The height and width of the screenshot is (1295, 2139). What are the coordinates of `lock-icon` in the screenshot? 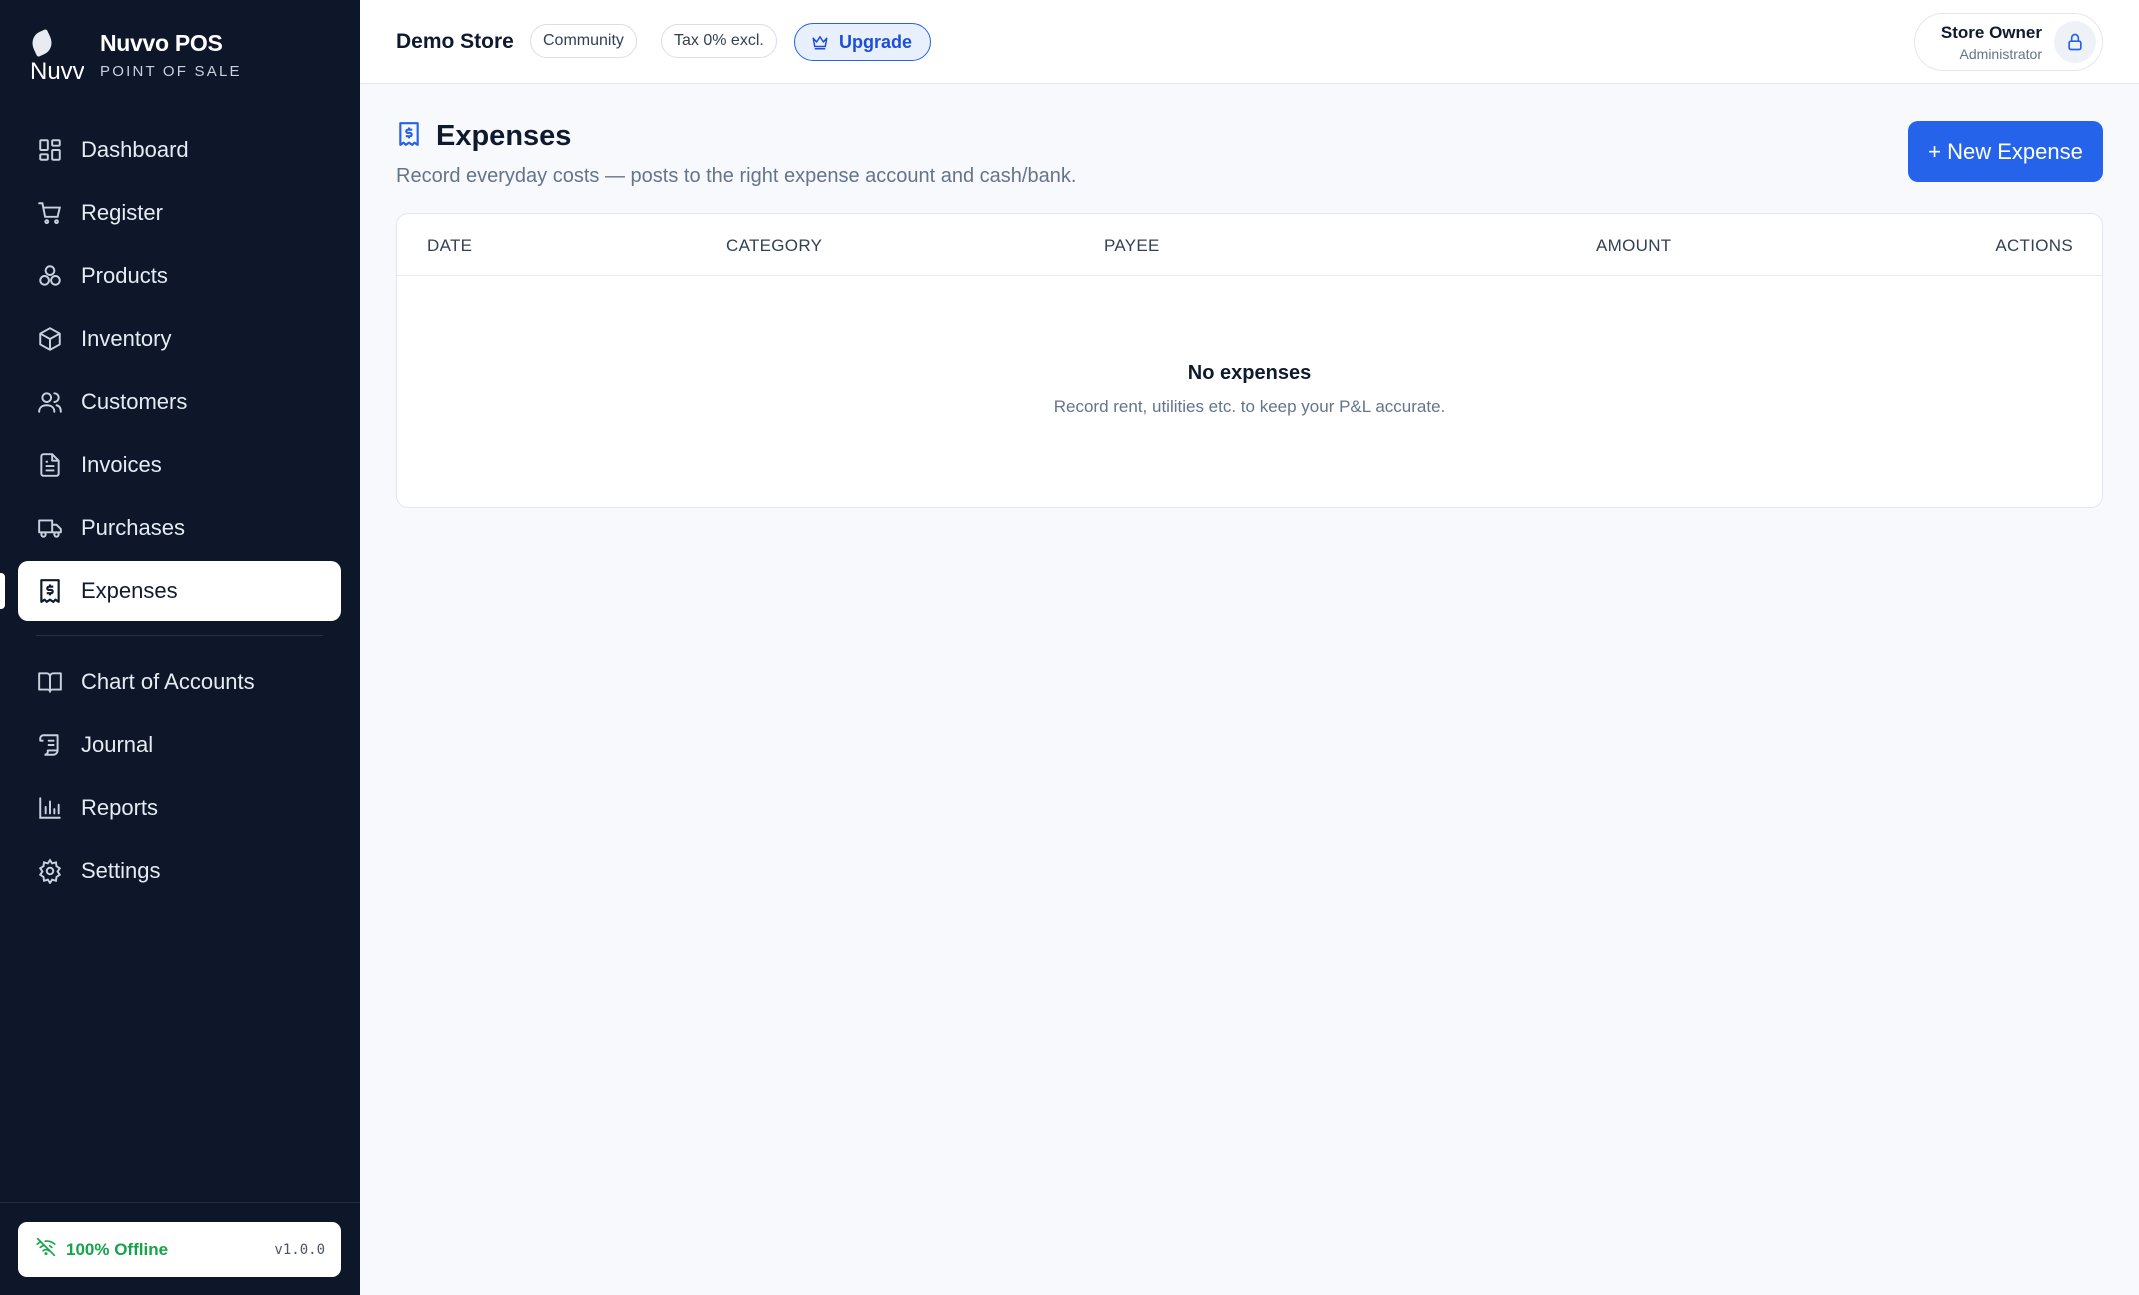 It's located at (2075, 42).